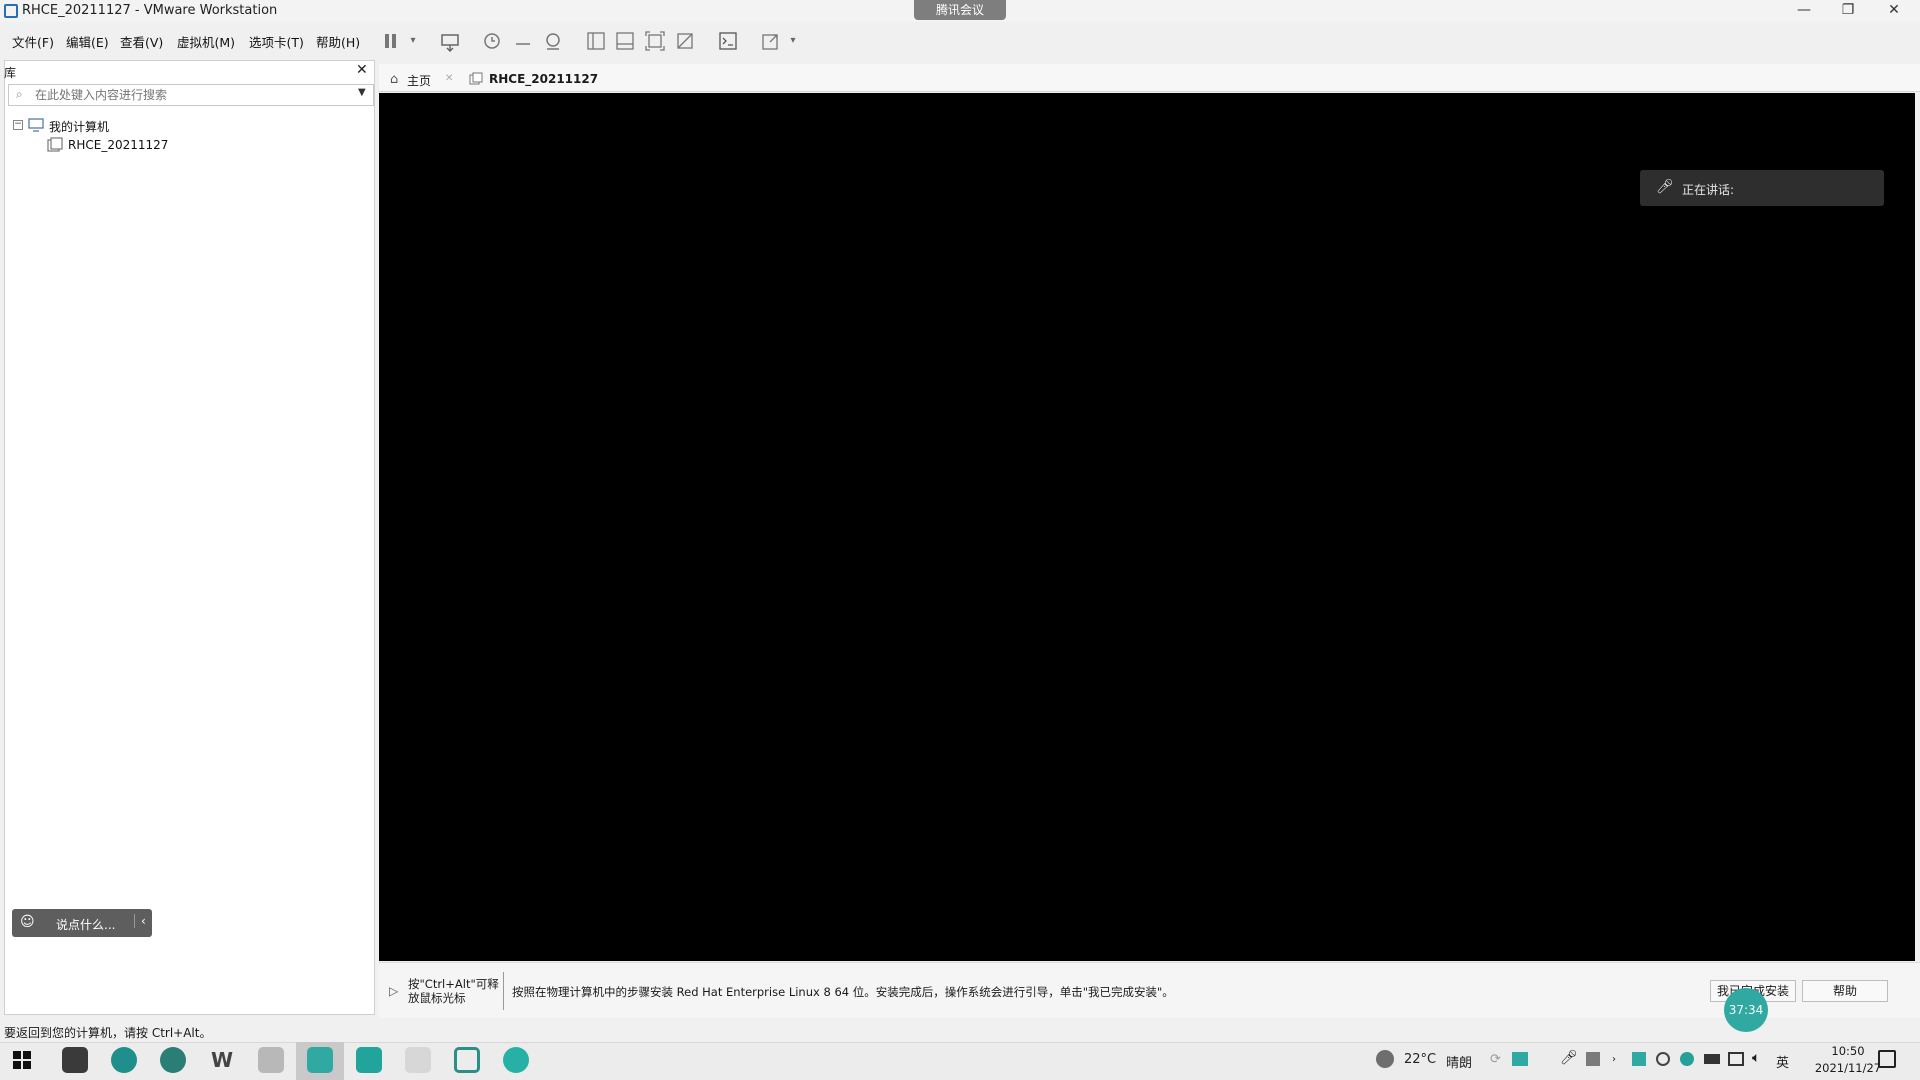  Describe the element at coordinates (18, 125) in the screenshot. I see `collapse-toggle-icon: −` at that location.